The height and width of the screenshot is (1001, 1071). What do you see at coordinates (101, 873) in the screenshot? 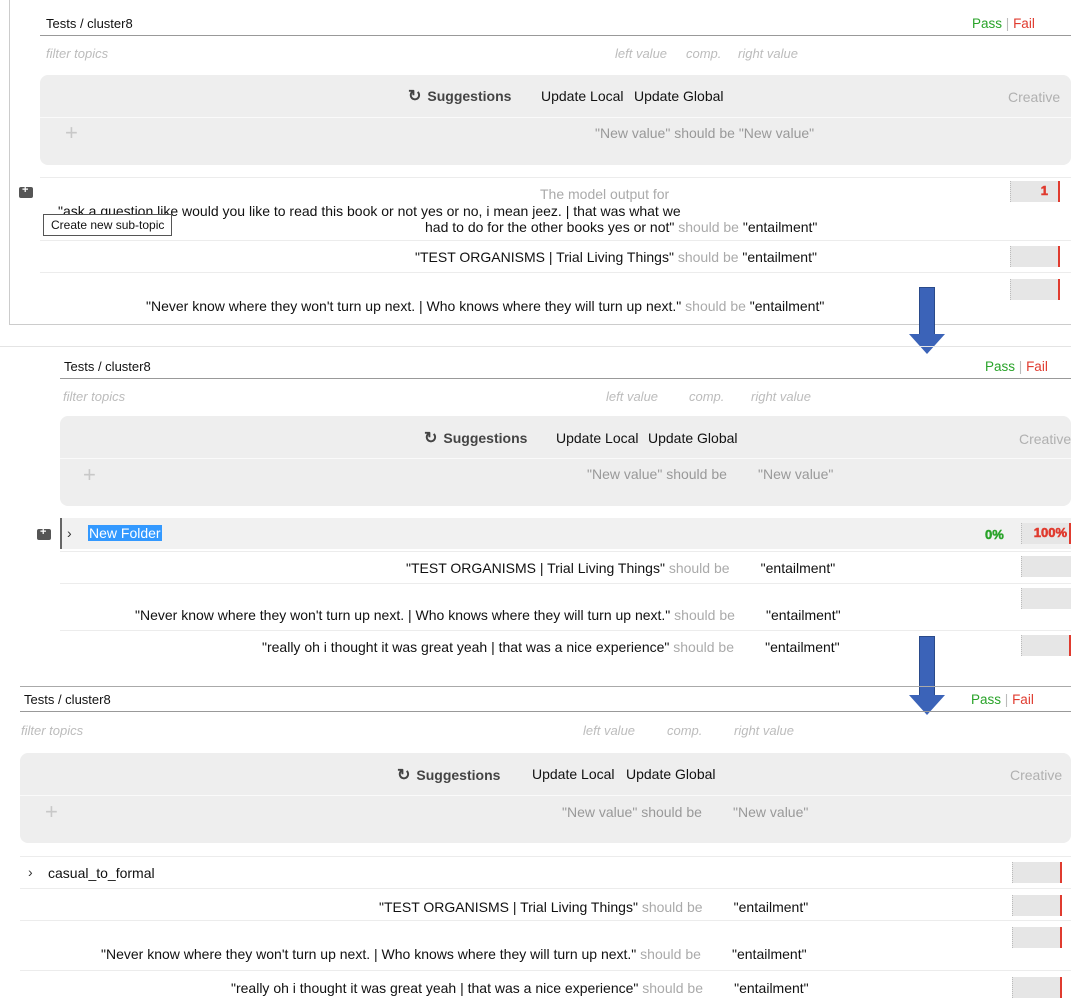
I see `subtopic-casual-to-formal: casual_to_formal` at bounding box center [101, 873].